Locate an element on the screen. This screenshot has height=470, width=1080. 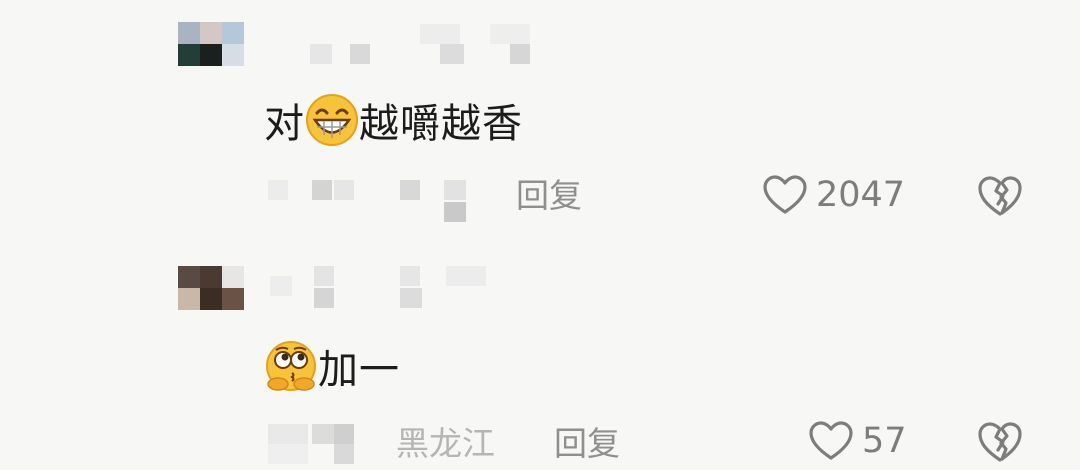
comment-text-start: 对 is located at coordinates (284, 124).